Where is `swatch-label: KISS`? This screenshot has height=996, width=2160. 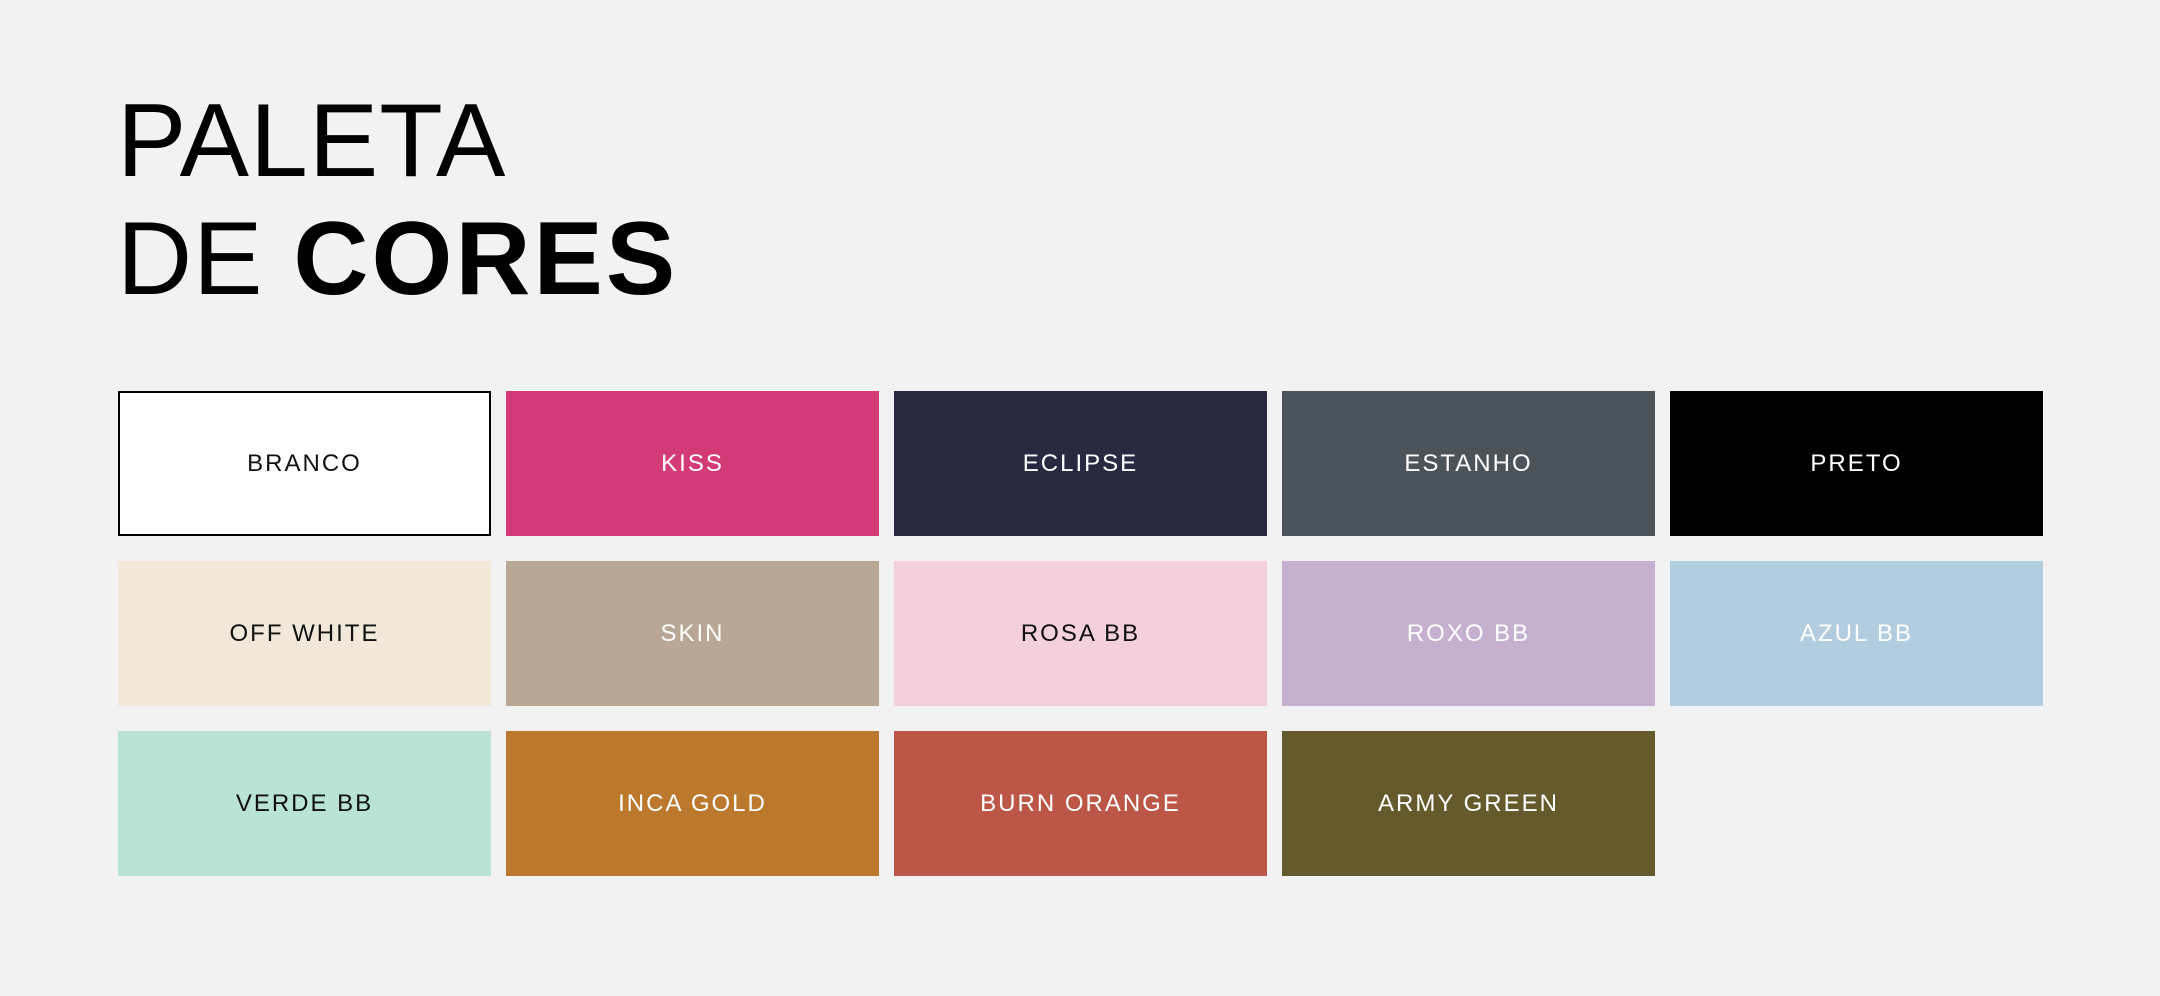
swatch-label: KISS is located at coordinates (692, 463).